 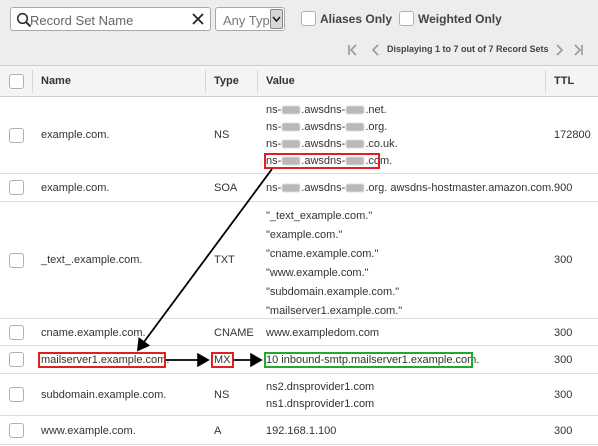 What do you see at coordinates (572, 135) in the screenshot?
I see `record-ttl: 172800` at bounding box center [572, 135].